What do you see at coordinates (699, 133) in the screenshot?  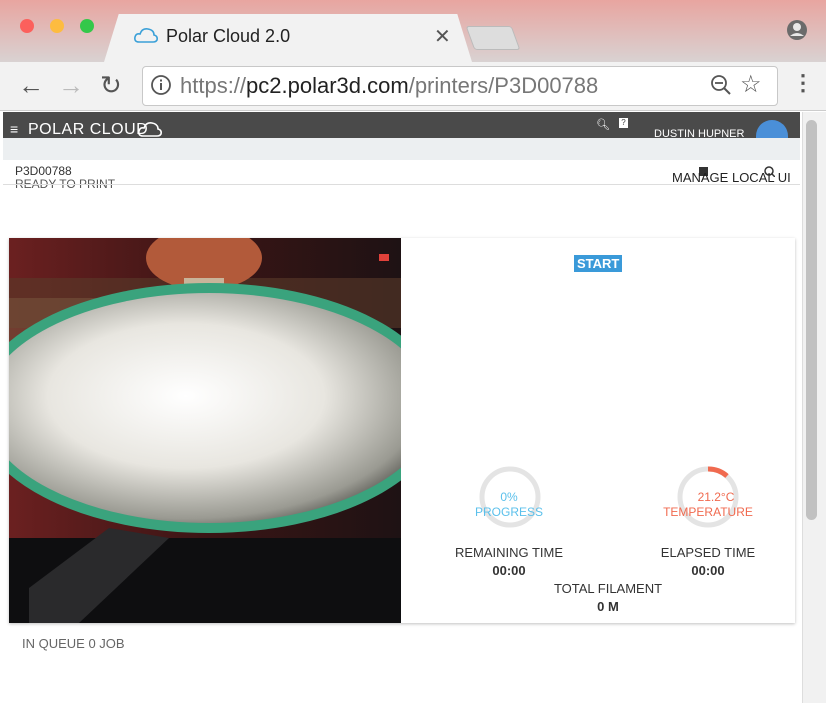 I see `user-name: DUSTIN HUPNER` at bounding box center [699, 133].